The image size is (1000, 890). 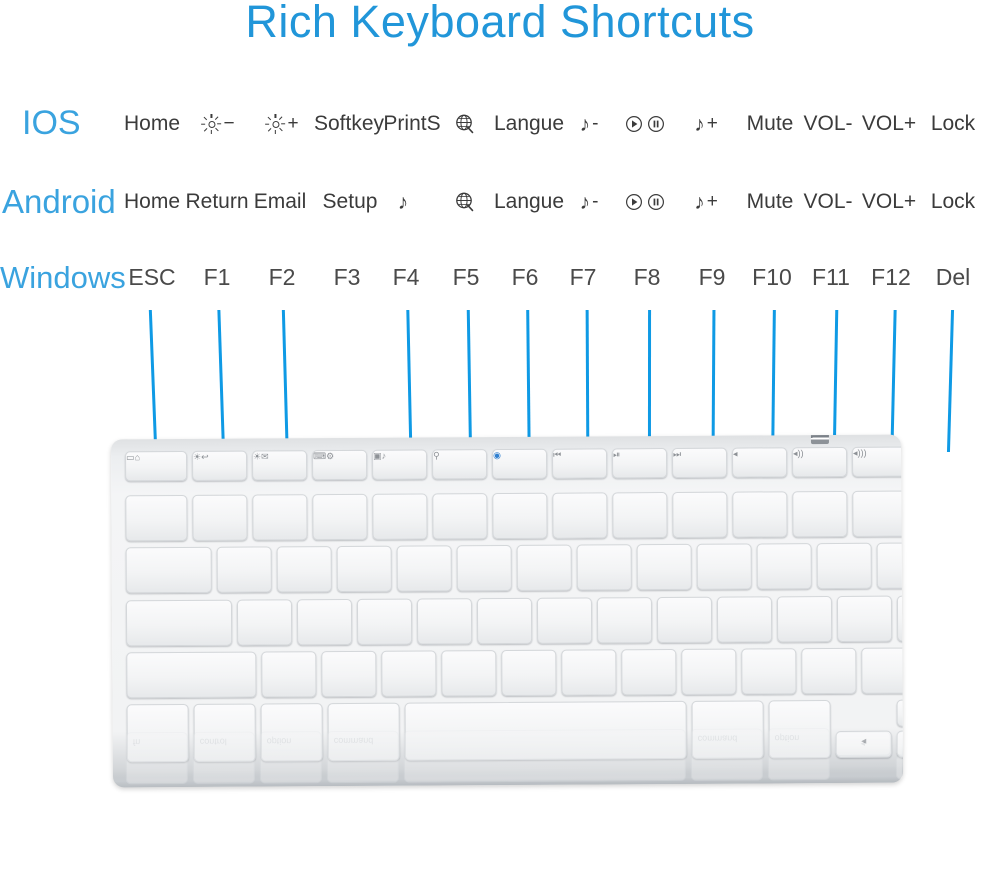 What do you see at coordinates (640, 463) in the screenshot?
I see `key-f8: ⏯` at bounding box center [640, 463].